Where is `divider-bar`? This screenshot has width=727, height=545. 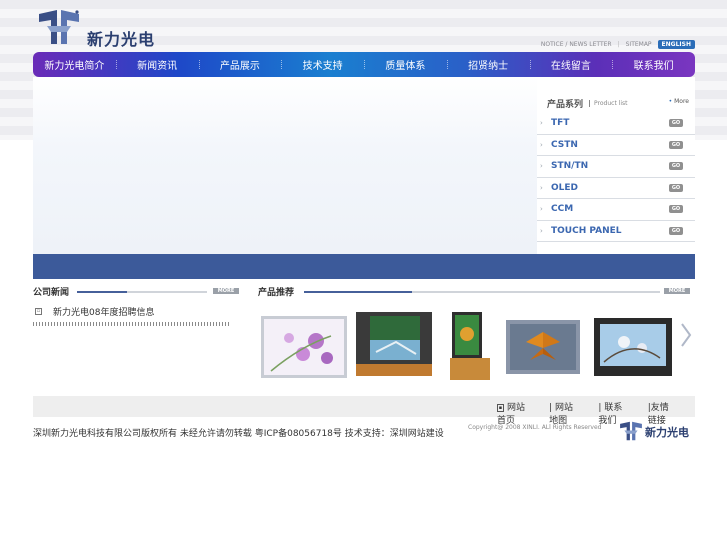 divider-bar is located at coordinates (364, 266).